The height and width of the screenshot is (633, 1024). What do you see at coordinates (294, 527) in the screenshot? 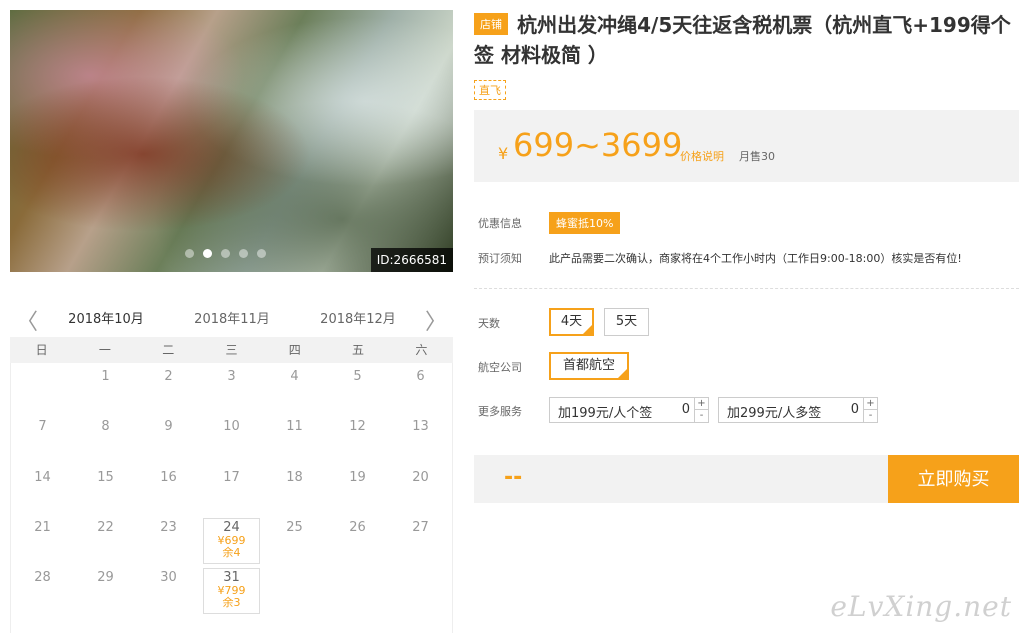
I see `day-number: 25` at bounding box center [294, 527].